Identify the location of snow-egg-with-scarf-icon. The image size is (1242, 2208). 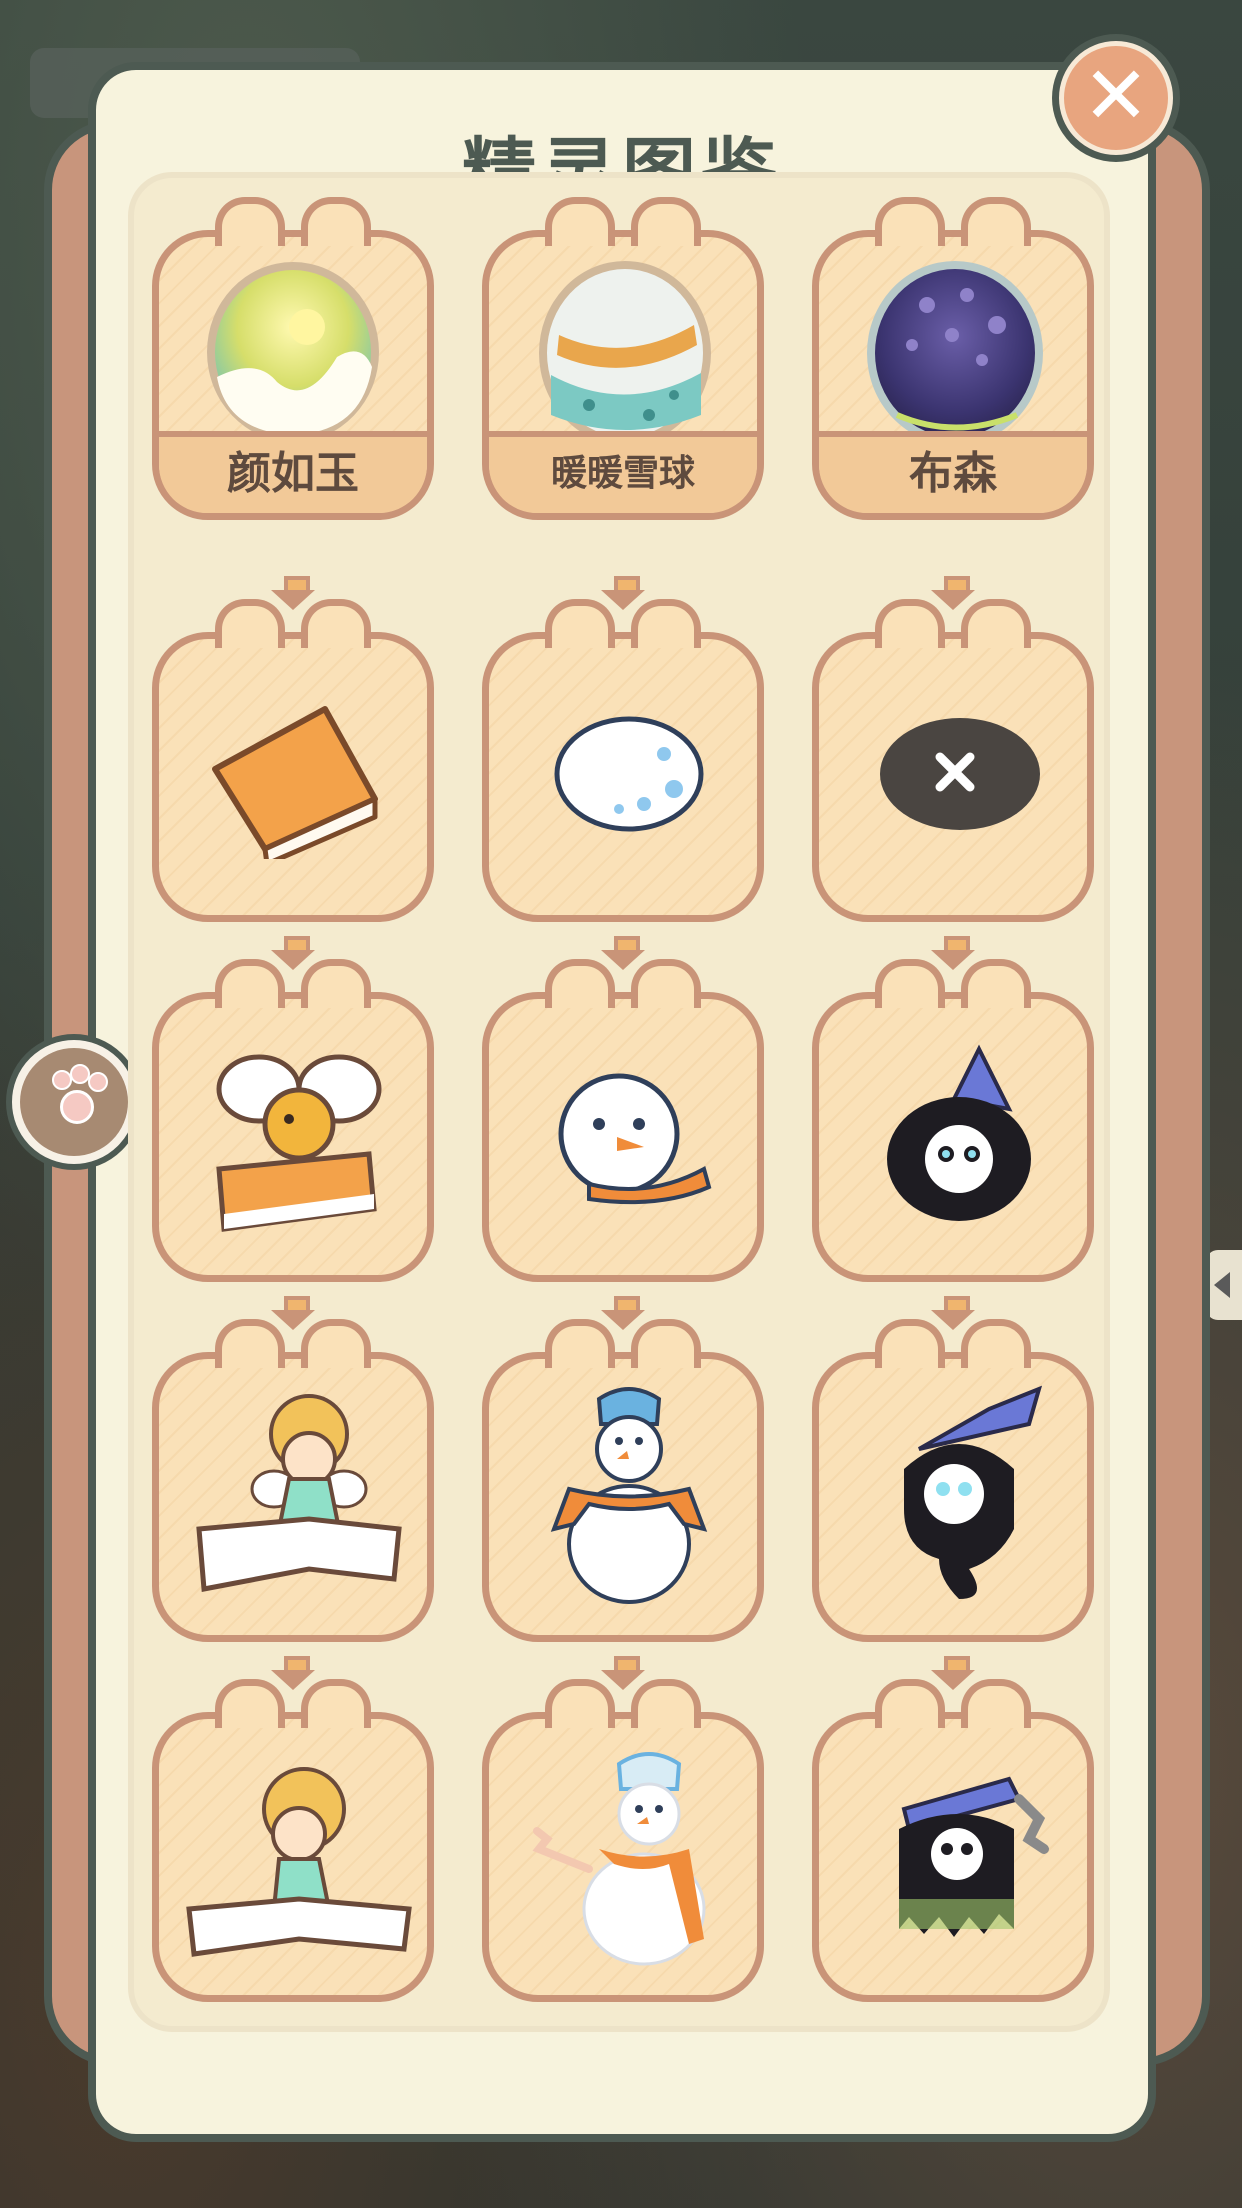
(625, 353).